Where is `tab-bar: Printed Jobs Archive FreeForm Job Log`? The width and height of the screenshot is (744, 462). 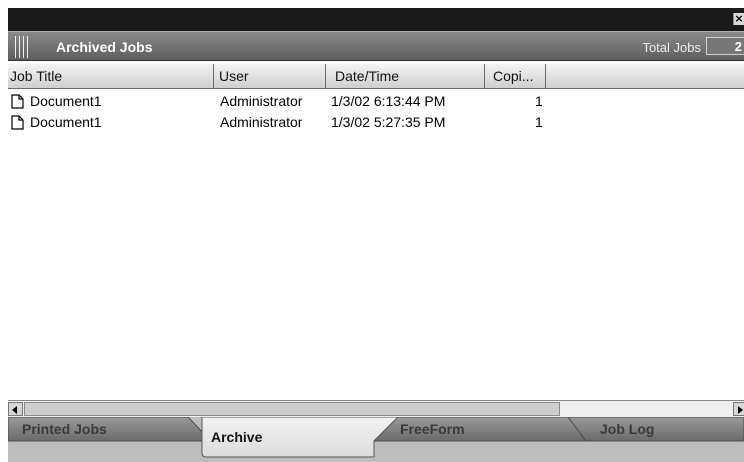 tab-bar: Printed Jobs Archive FreeForm Job Log is located at coordinates (376, 439).